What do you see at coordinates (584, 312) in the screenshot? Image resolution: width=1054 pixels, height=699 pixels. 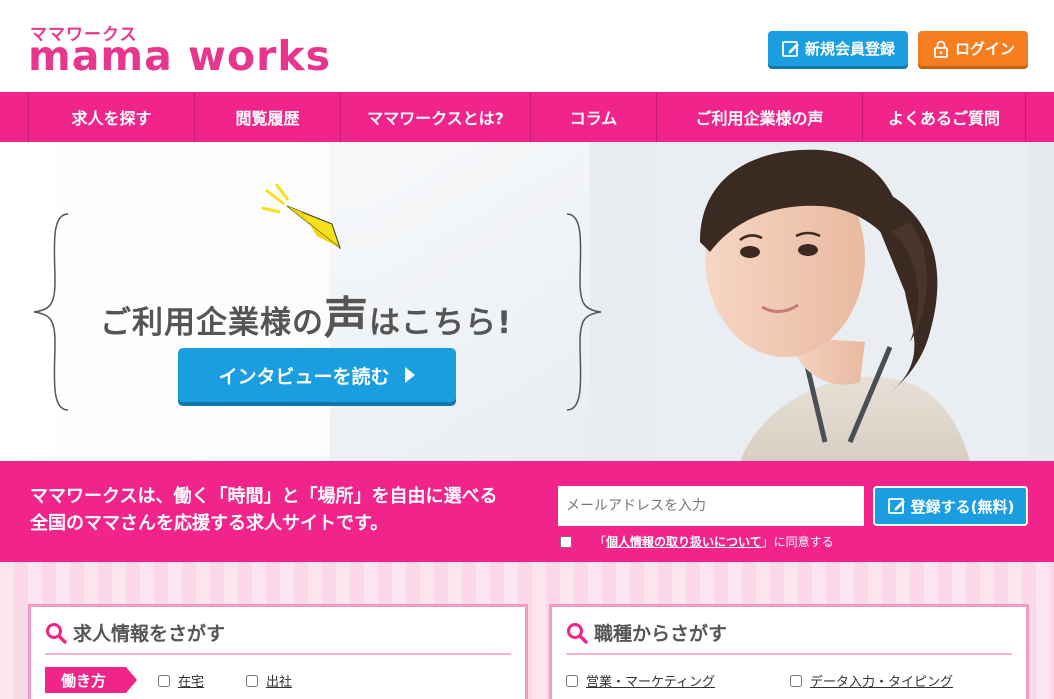 I see `right-brace-icon` at bounding box center [584, 312].